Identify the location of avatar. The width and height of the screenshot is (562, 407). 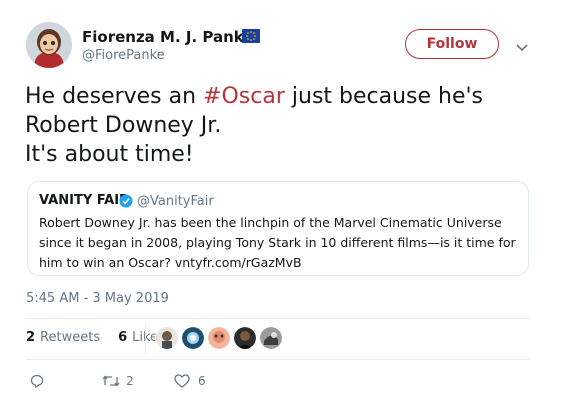
(49, 45).